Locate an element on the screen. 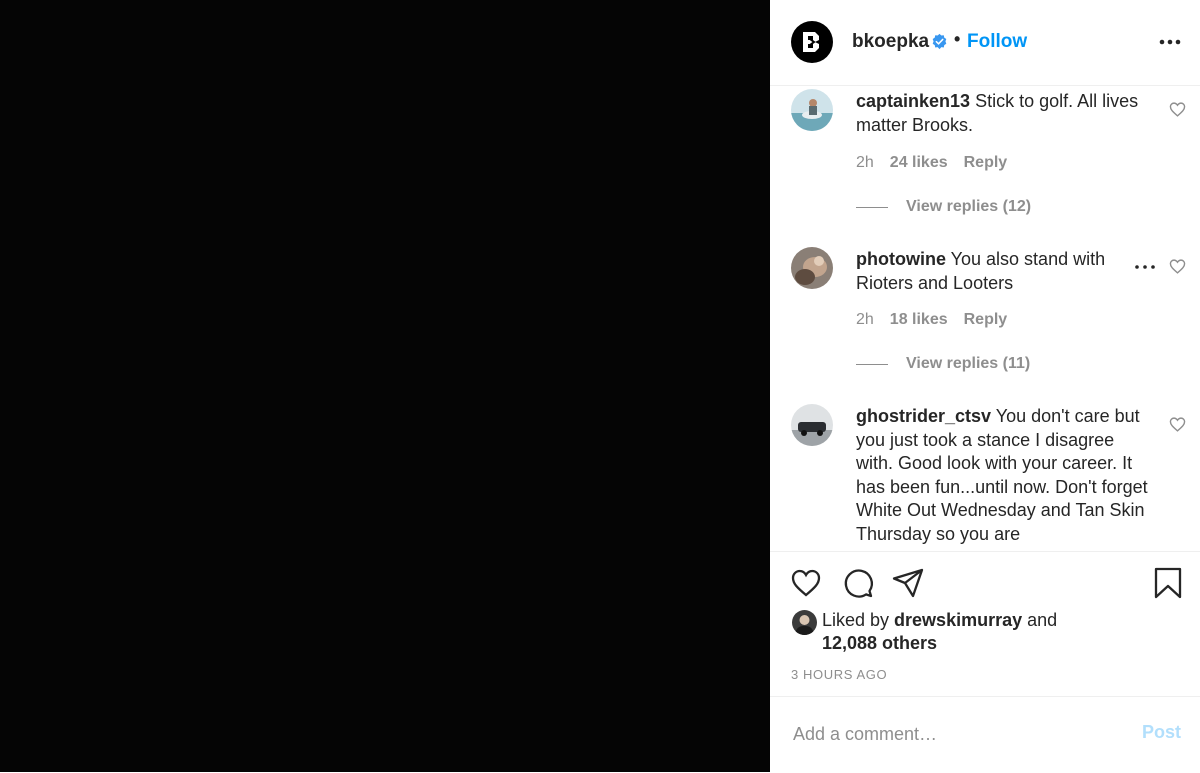  view-replies-button: View replies (12) is located at coordinates (943, 207).